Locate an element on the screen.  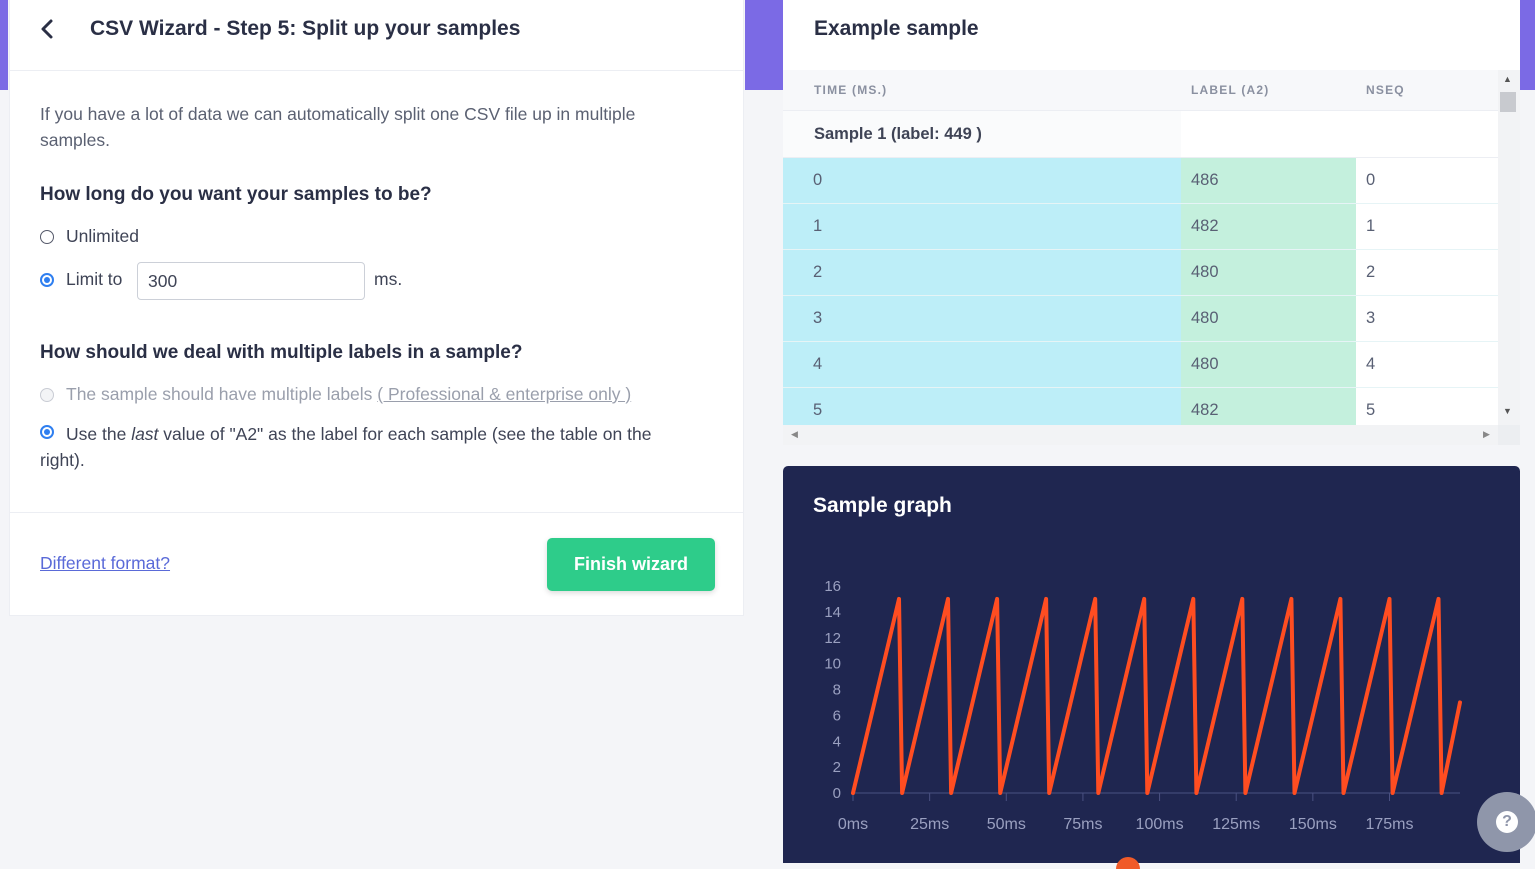
professional-enterprise-link: ( Professional & enterprise only ) is located at coordinates (504, 394).